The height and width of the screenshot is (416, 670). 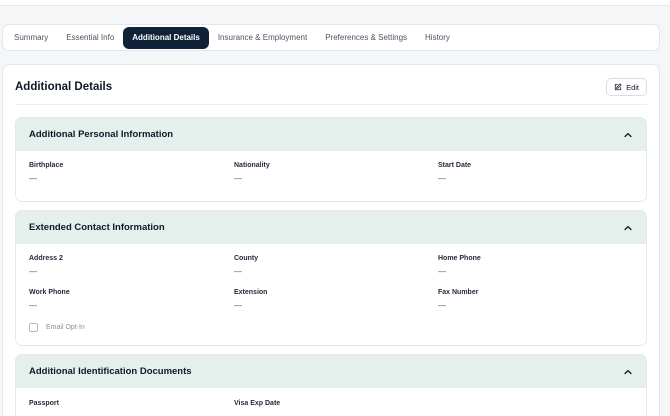 What do you see at coordinates (46, 172) in the screenshot?
I see `field-birthplace: Birthplace —` at bounding box center [46, 172].